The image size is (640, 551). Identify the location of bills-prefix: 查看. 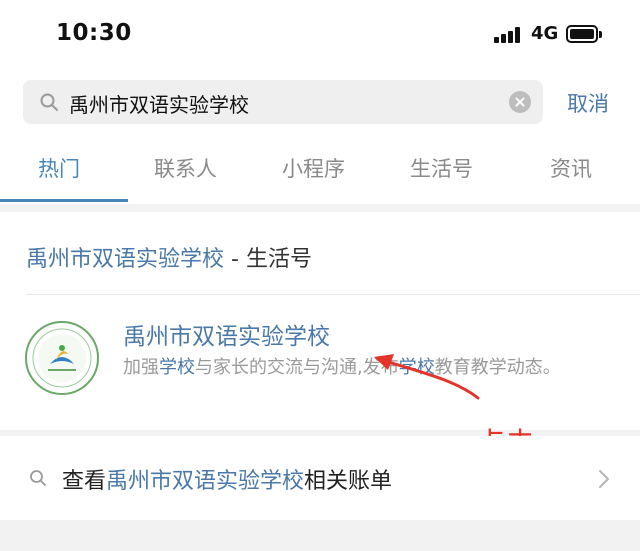
(84, 481).